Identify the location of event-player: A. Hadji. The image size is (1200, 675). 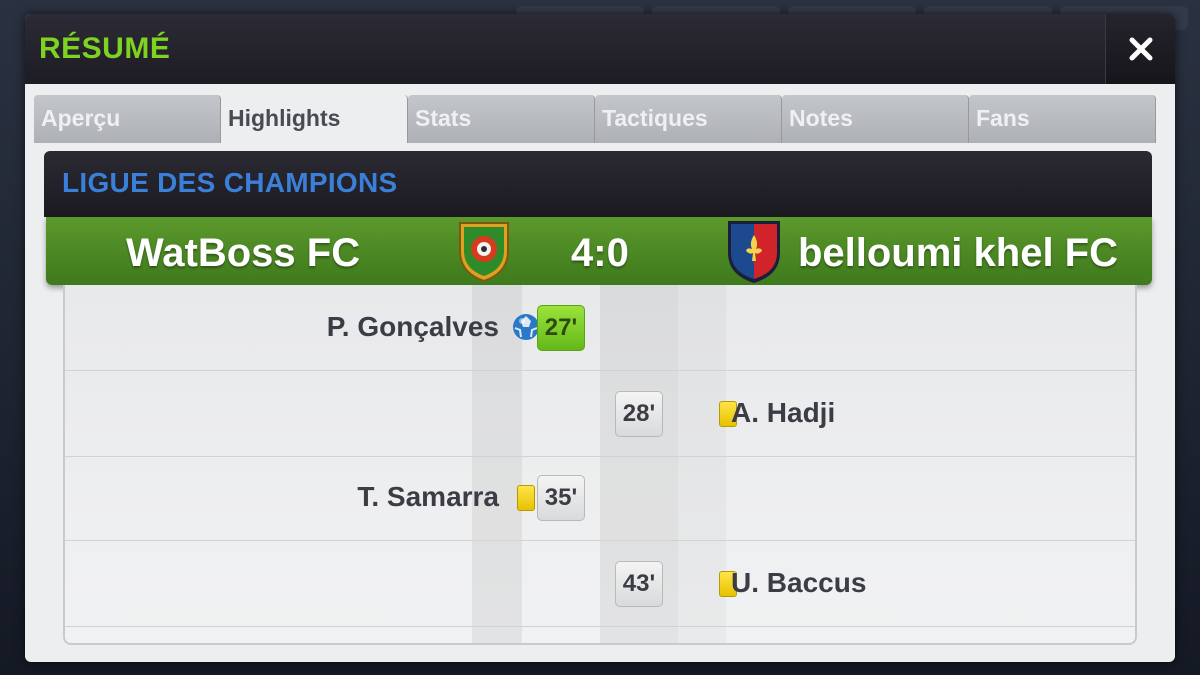
(783, 412).